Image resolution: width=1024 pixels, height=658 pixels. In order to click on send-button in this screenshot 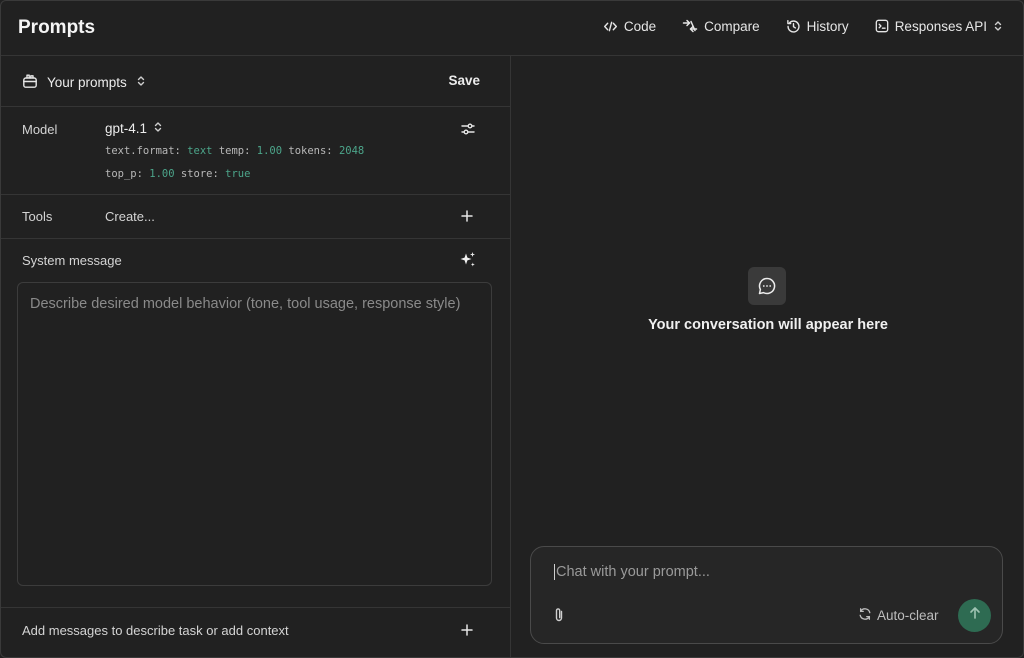, I will do `click(974, 615)`.